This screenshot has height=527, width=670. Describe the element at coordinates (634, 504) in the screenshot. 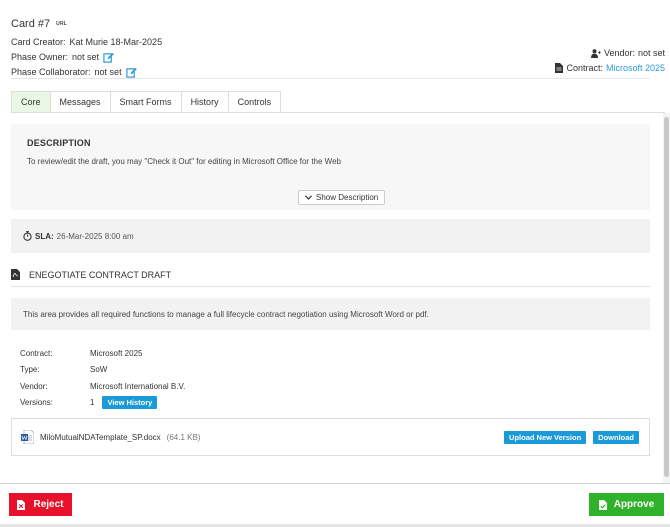

I see `approve-label: Approve` at that location.